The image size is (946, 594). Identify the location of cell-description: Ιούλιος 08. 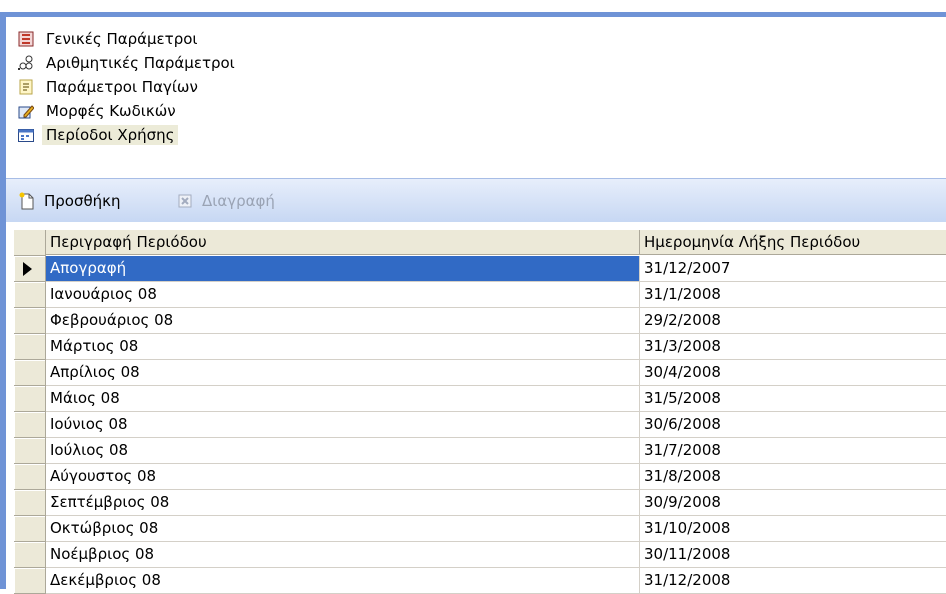
(343, 451).